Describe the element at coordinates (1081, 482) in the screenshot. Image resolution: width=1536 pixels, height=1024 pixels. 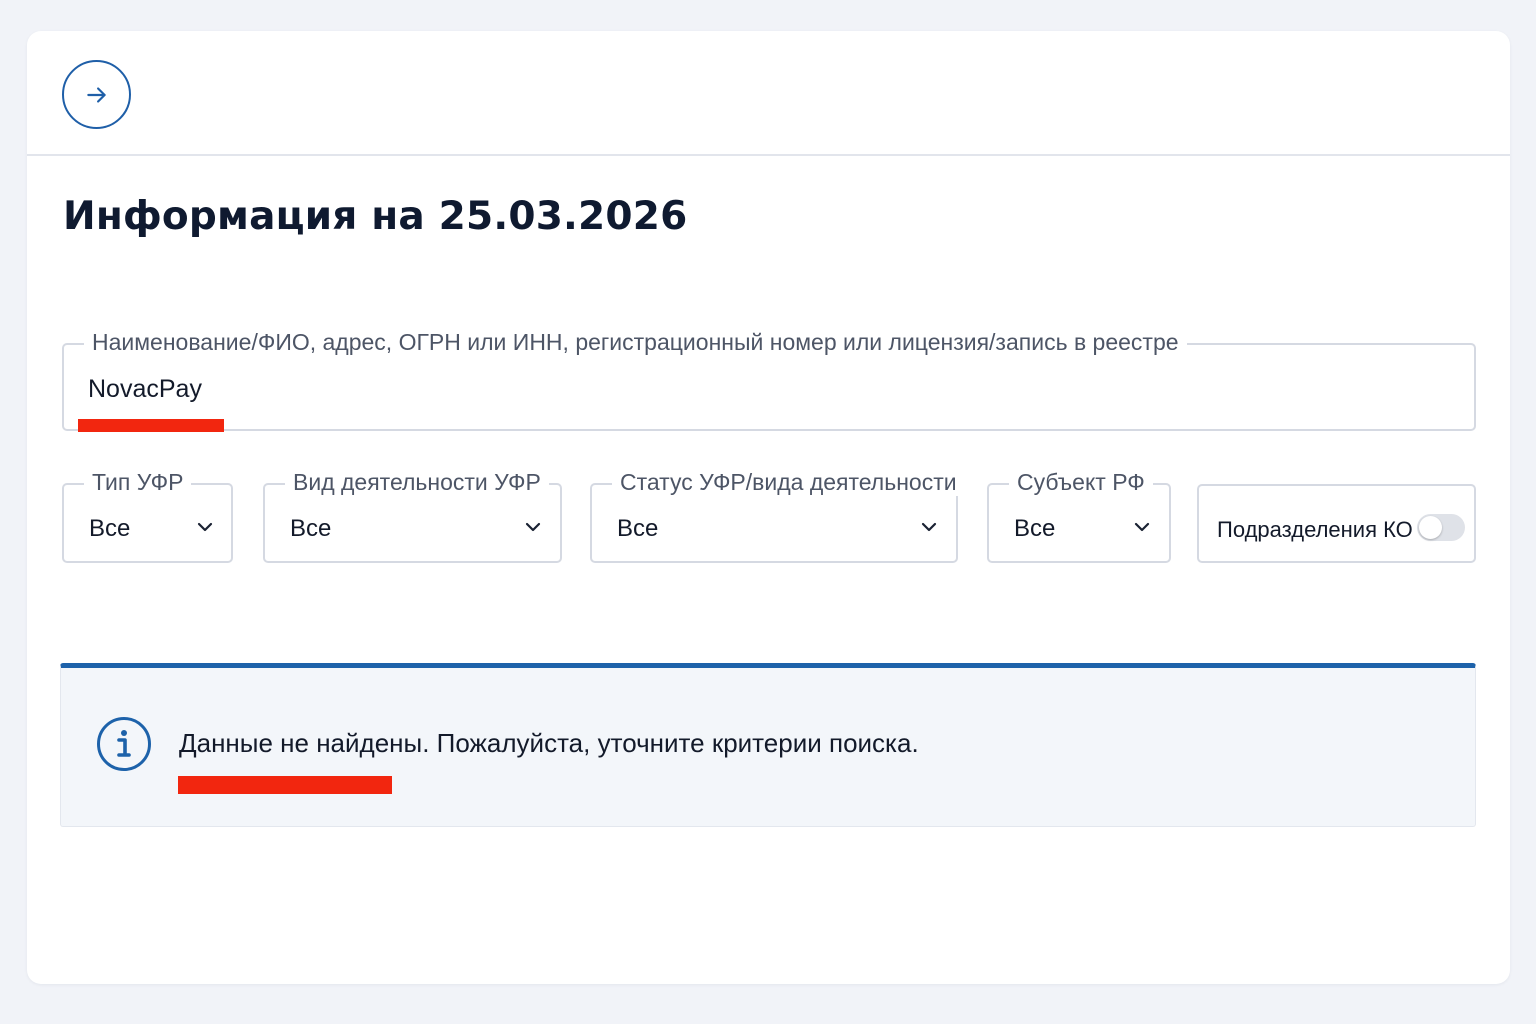
I see `filter-region-label: Субъект РФ` at that location.